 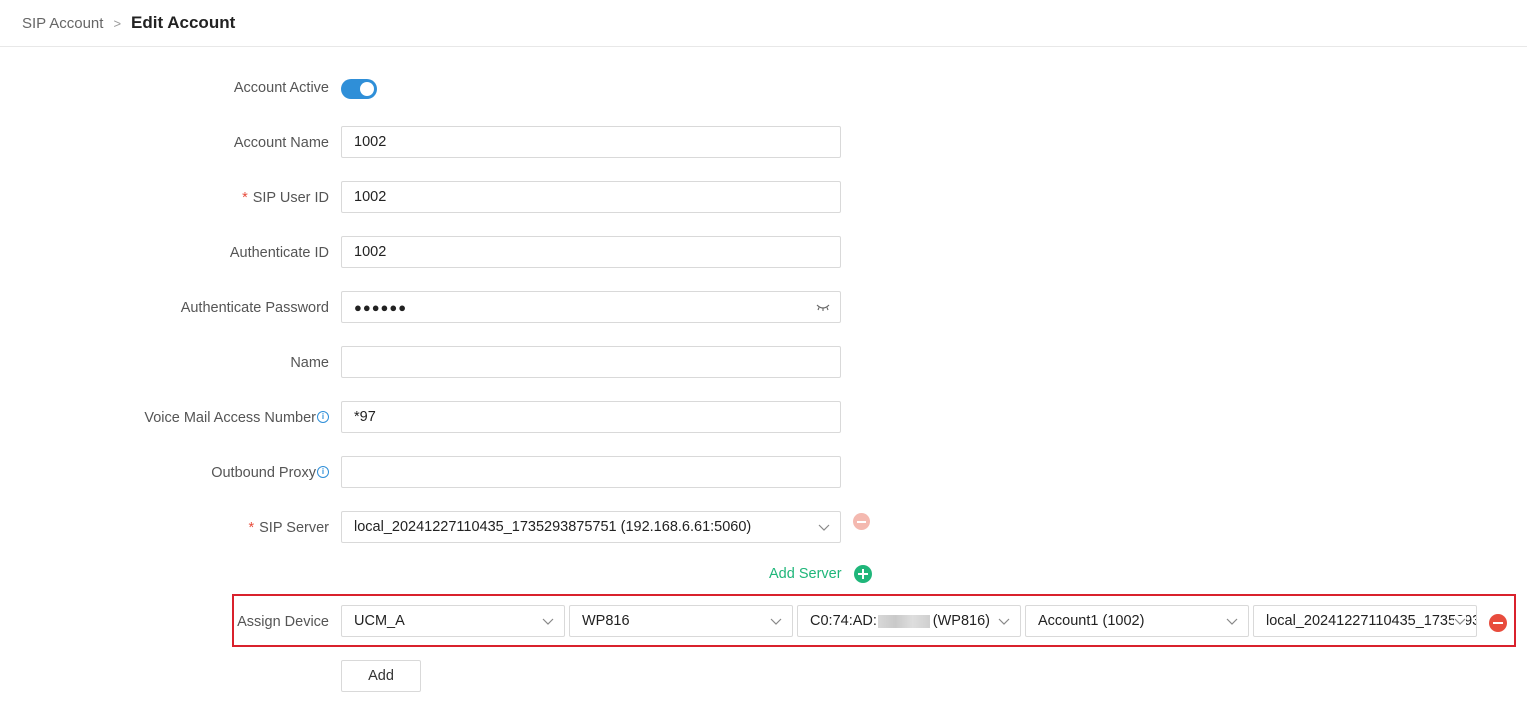 I want to click on outbound-proxy-input, so click(x=591, y=472).